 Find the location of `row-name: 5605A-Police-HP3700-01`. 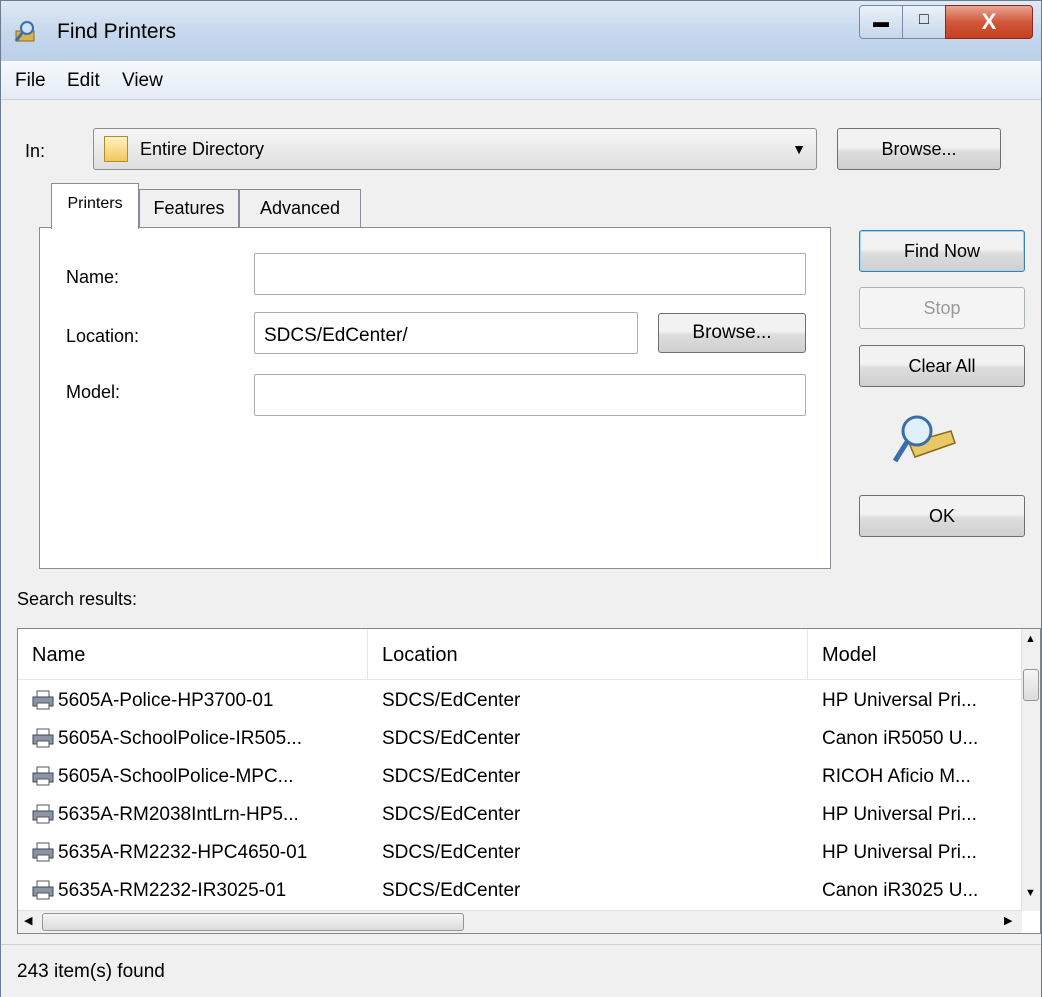

row-name: 5605A-Police-HP3700-01 is located at coordinates (166, 700).